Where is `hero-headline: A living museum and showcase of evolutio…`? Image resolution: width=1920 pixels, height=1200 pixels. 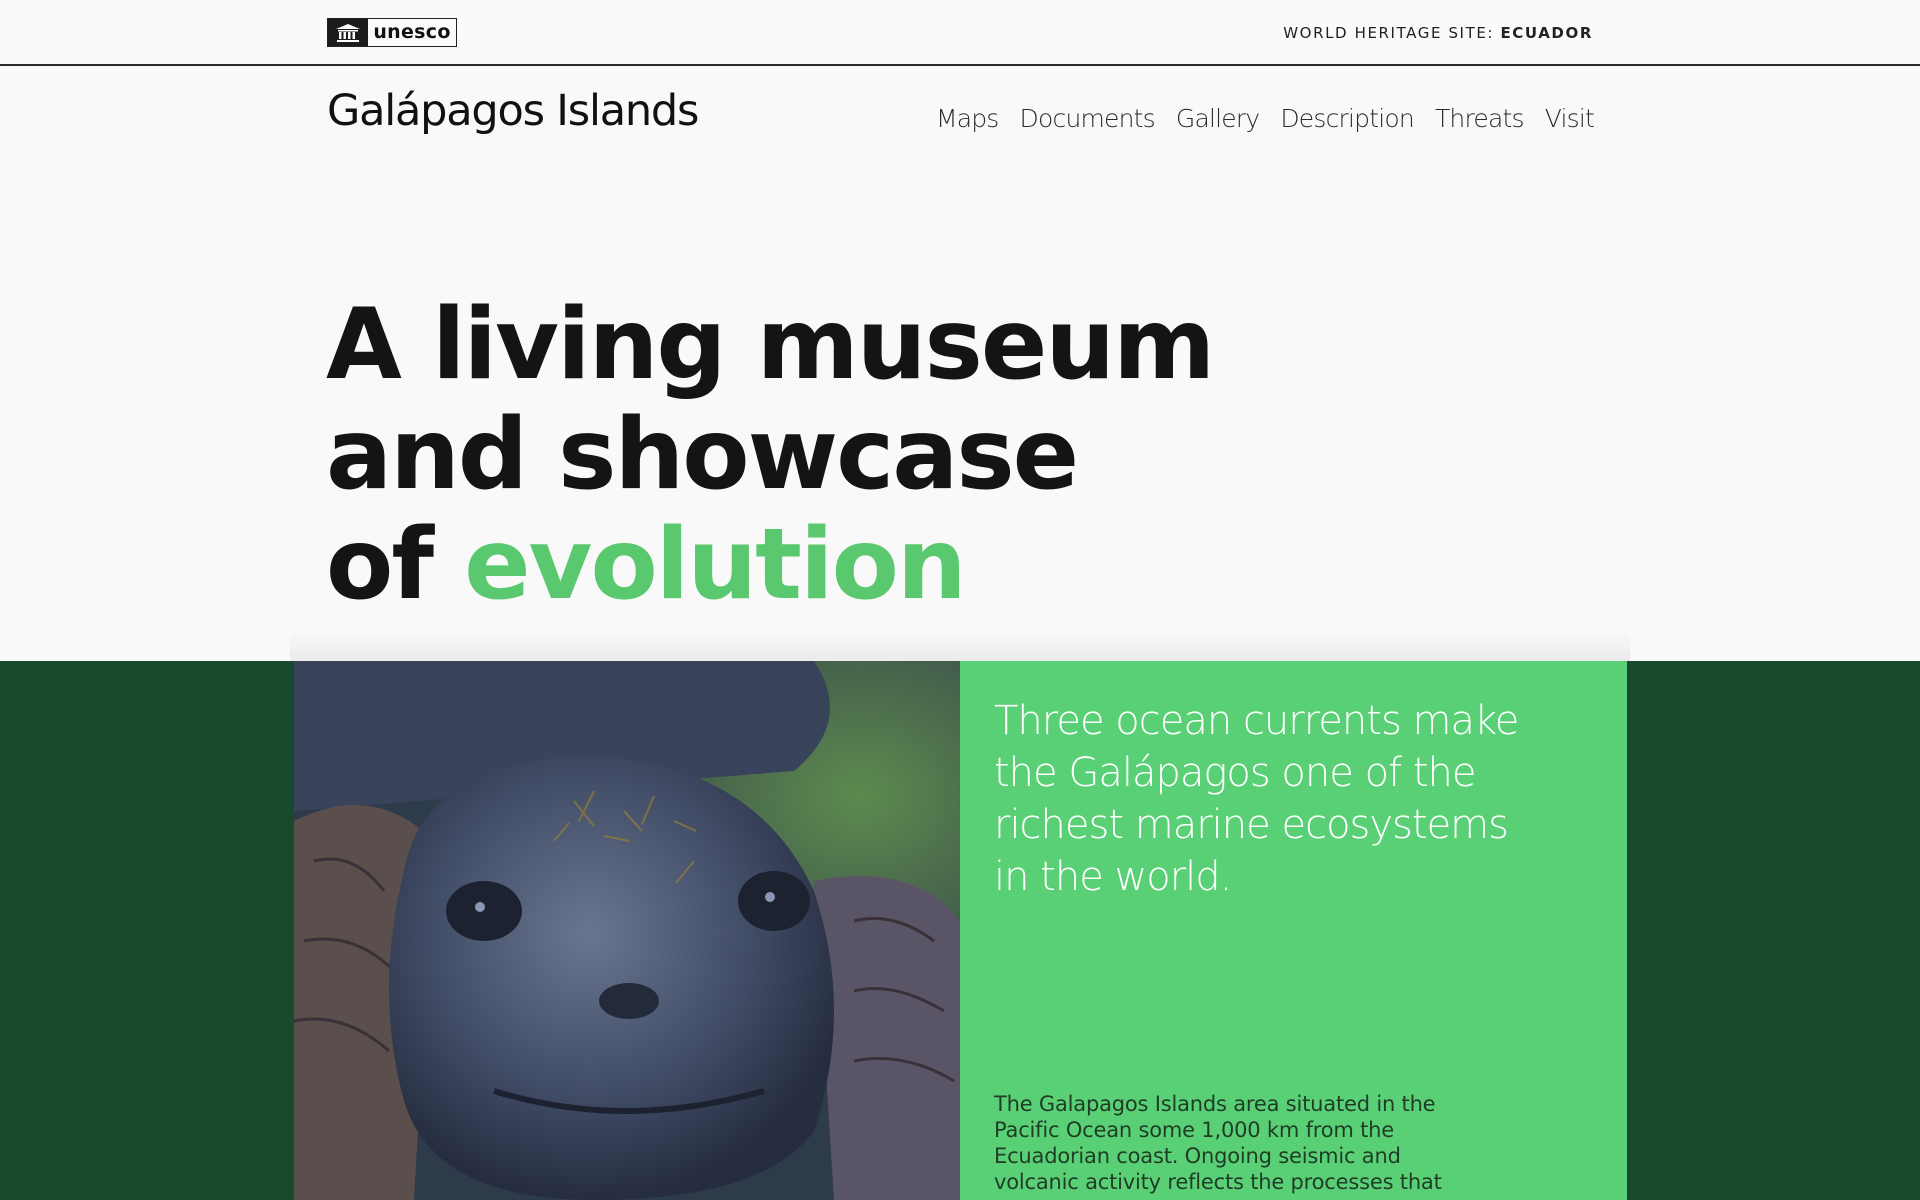 hero-headline: A living museum and showcase of evolutio… is located at coordinates (770, 455).